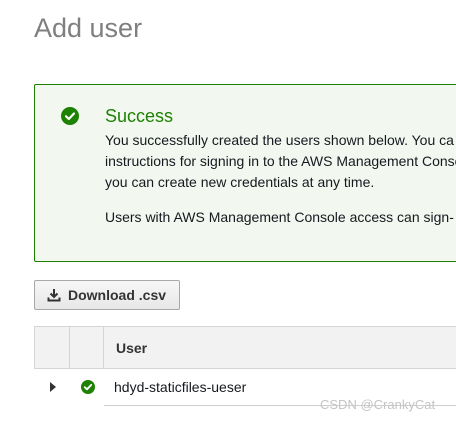 This screenshot has width=456, height=422. Describe the element at coordinates (180, 387) in the screenshot. I see `user-name-cell: hdyd-staticfiles-ueser` at that location.